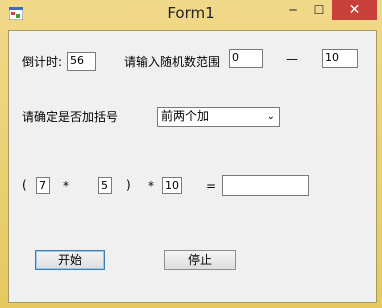 The height and width of the screenshot is (308, 382). What do you see at coordinates (246, 58) in the screenshot?
I see `range-from-field: 0` at bounding box center [246, 58].